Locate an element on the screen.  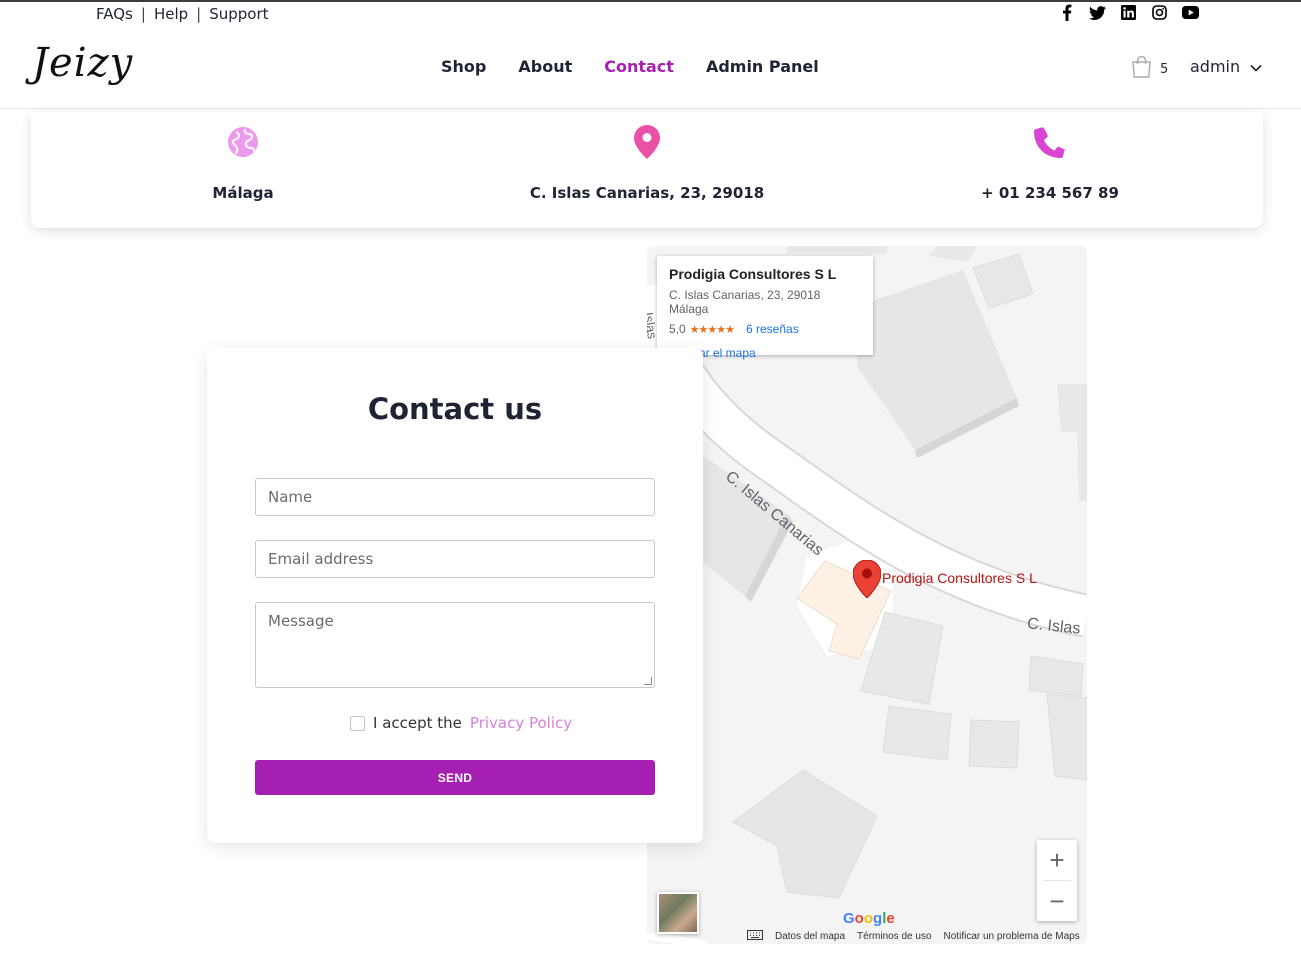
form-title: Contact us is located at coordinates (455, 409).